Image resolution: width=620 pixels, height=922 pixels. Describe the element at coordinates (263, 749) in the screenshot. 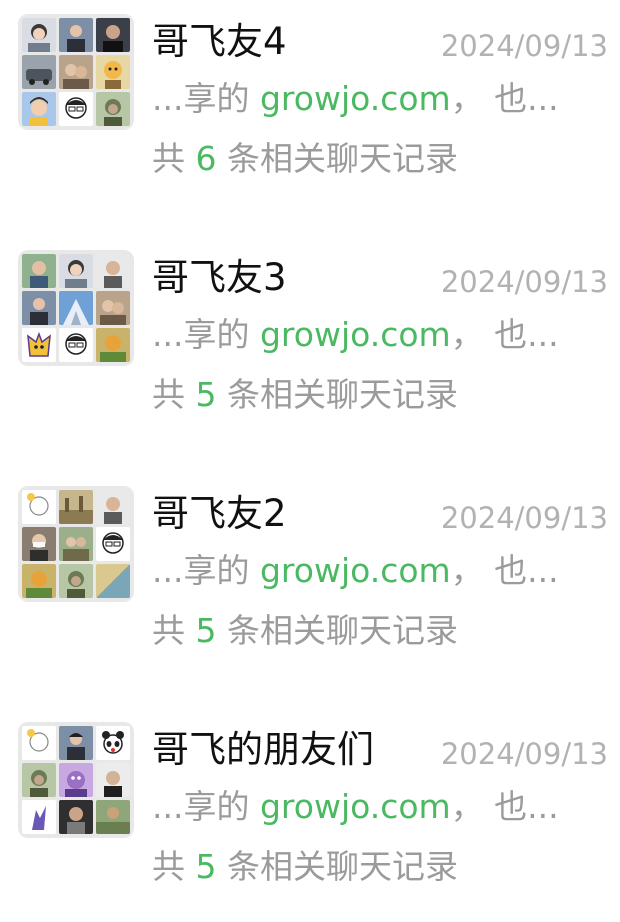

I see `chat-title: 哥飞的朋友们` at that location.